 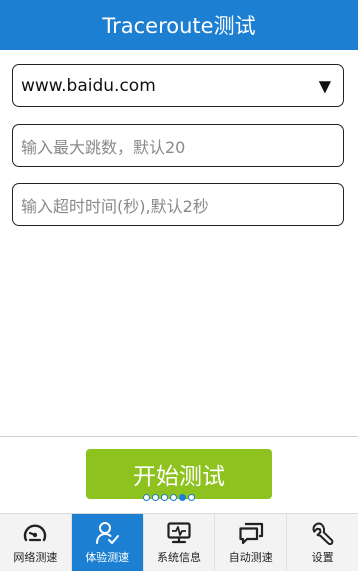 I want to click on bottom-tab-bar: 网络测速 体验测速 系统信息 自动测速 设置, so click(x=179, y=542).